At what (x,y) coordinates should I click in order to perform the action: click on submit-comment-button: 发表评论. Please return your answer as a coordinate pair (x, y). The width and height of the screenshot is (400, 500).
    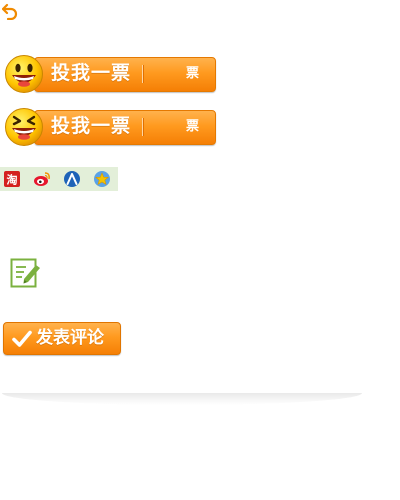
    Looking at the image, I should click on (62, 338).